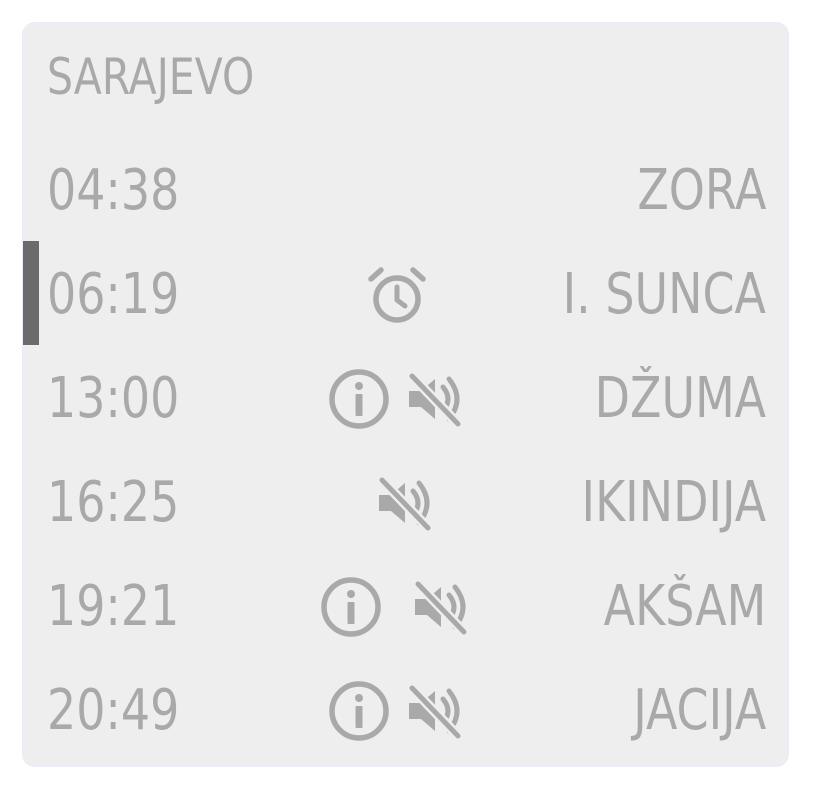 The width and height of the screenshot is (820, 798). I want to click on prayer-name: JACIJA, so click(699, 710).